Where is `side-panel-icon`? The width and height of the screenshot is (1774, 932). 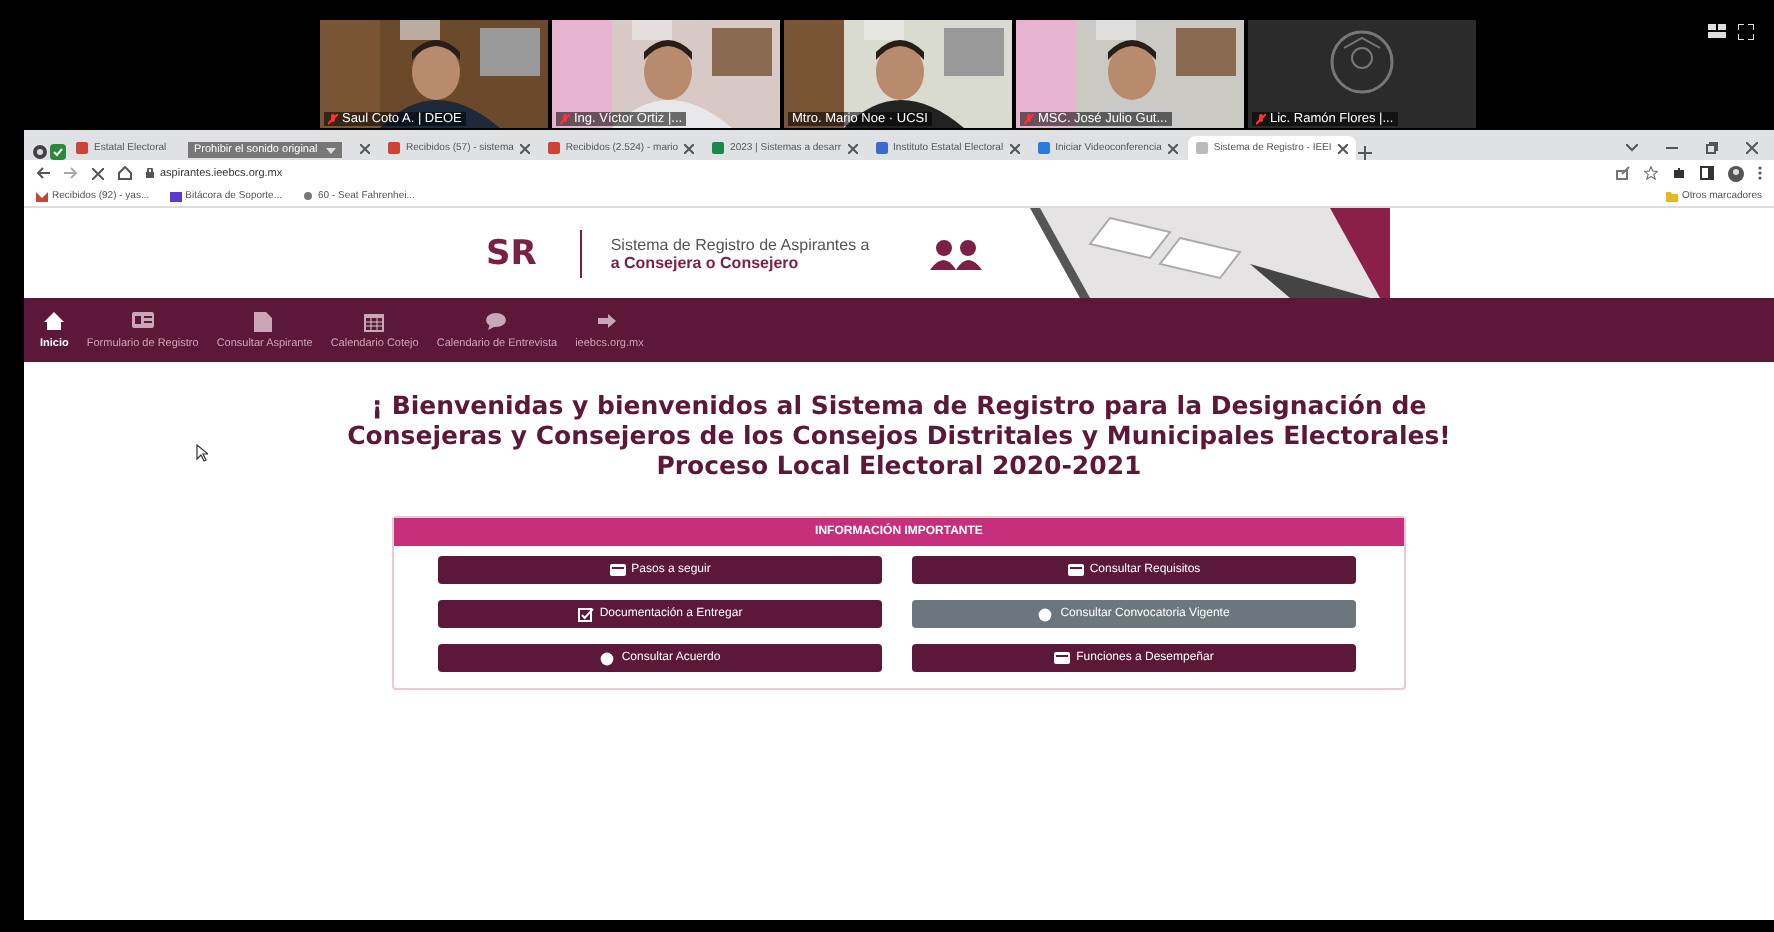
side-panel-icon is located at coordinates (1707, 173).